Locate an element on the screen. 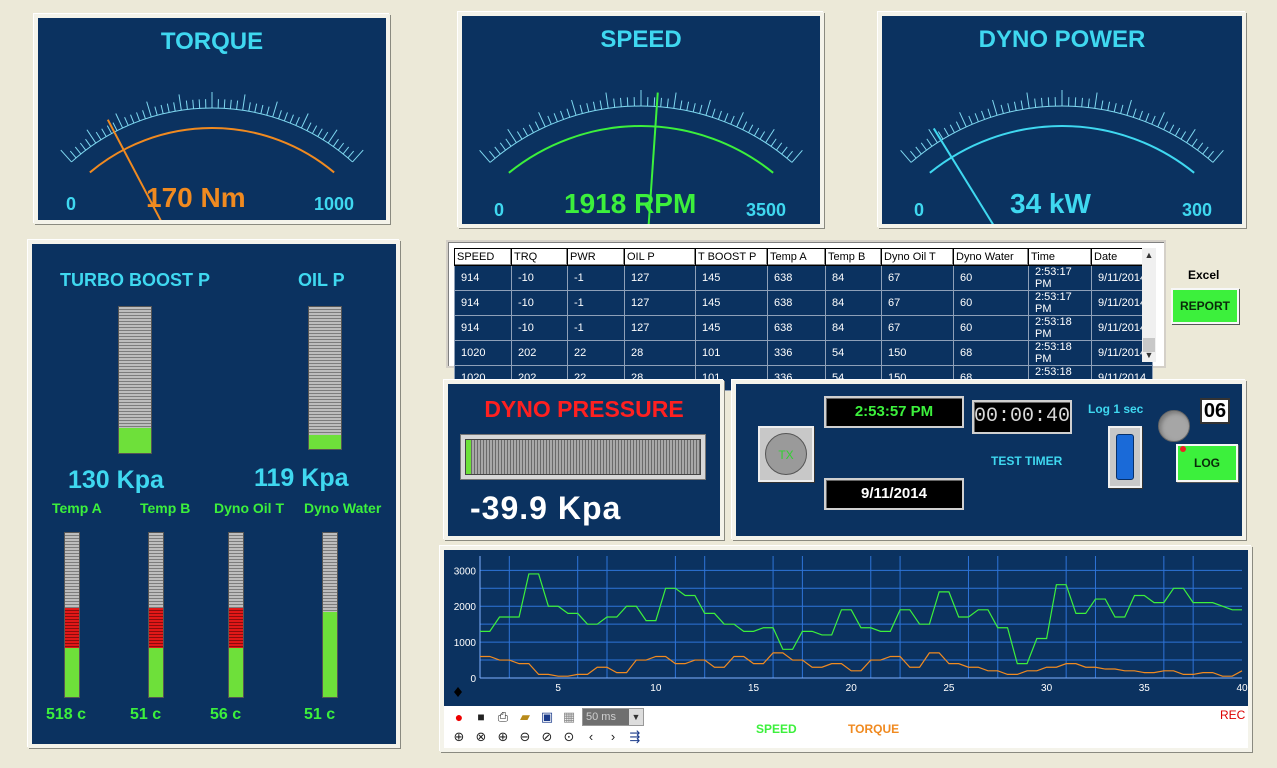  table-cell: 22 is located at coordinates (596, 353).